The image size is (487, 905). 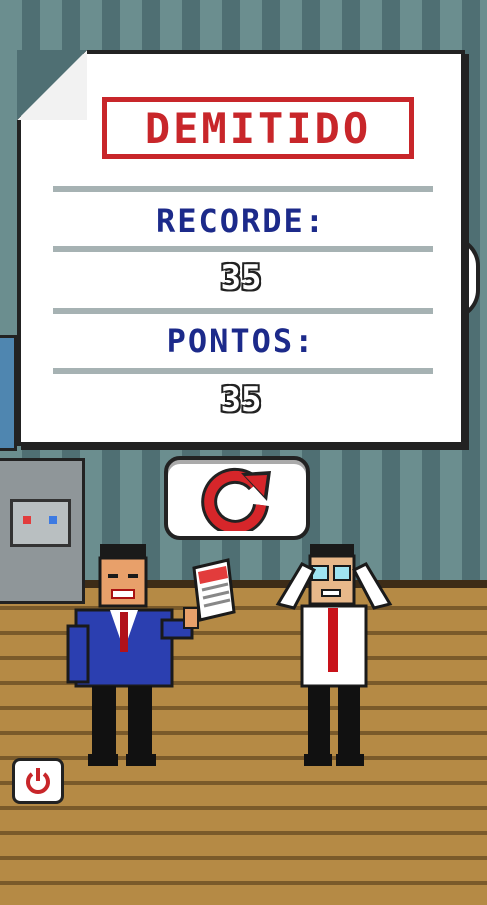 I want to click on power-icon, so click(x=38, y=781).